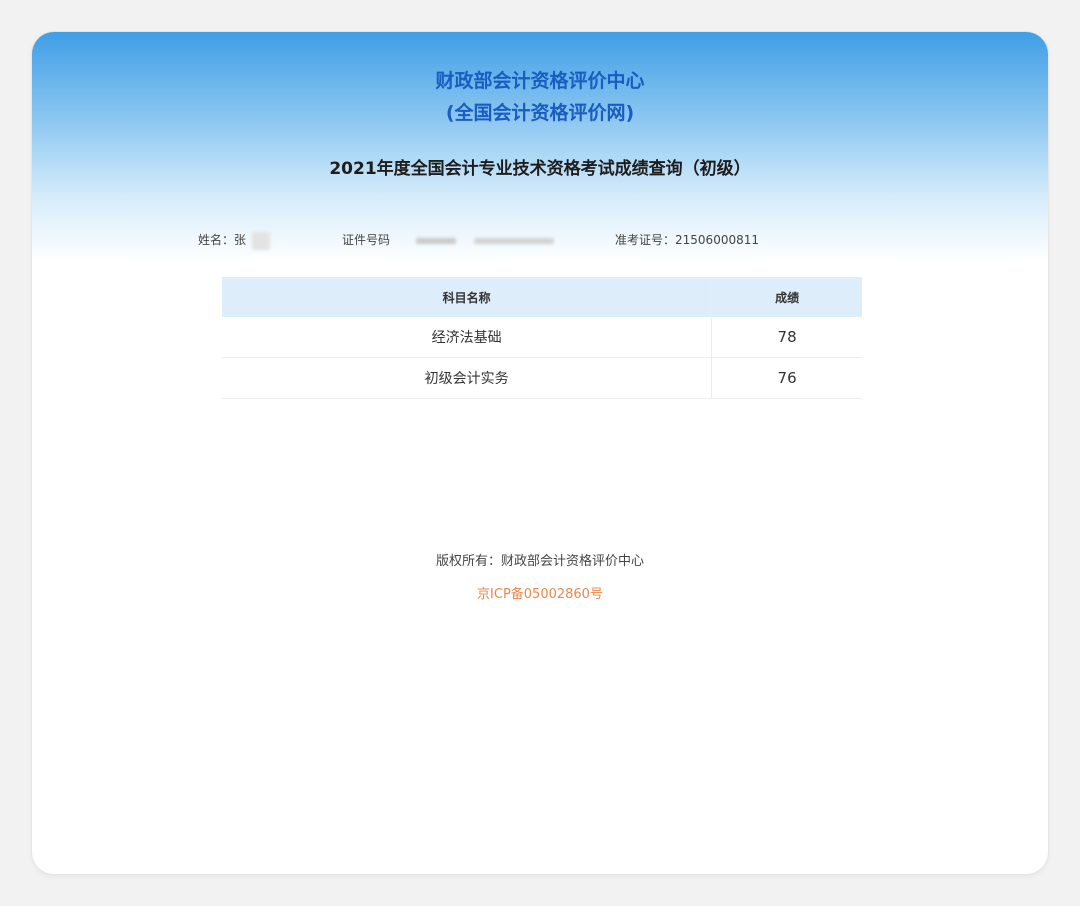 The image size is (1080, 906). Describe the element at coordinates (467, 297) in the screenshot. I see `header-subject: 科目名称` at that location.